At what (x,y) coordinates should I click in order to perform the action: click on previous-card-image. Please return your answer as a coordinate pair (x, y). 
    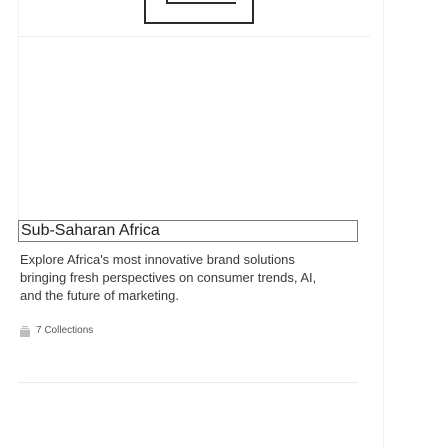
    Looking at the image, I should click on (199, 12).